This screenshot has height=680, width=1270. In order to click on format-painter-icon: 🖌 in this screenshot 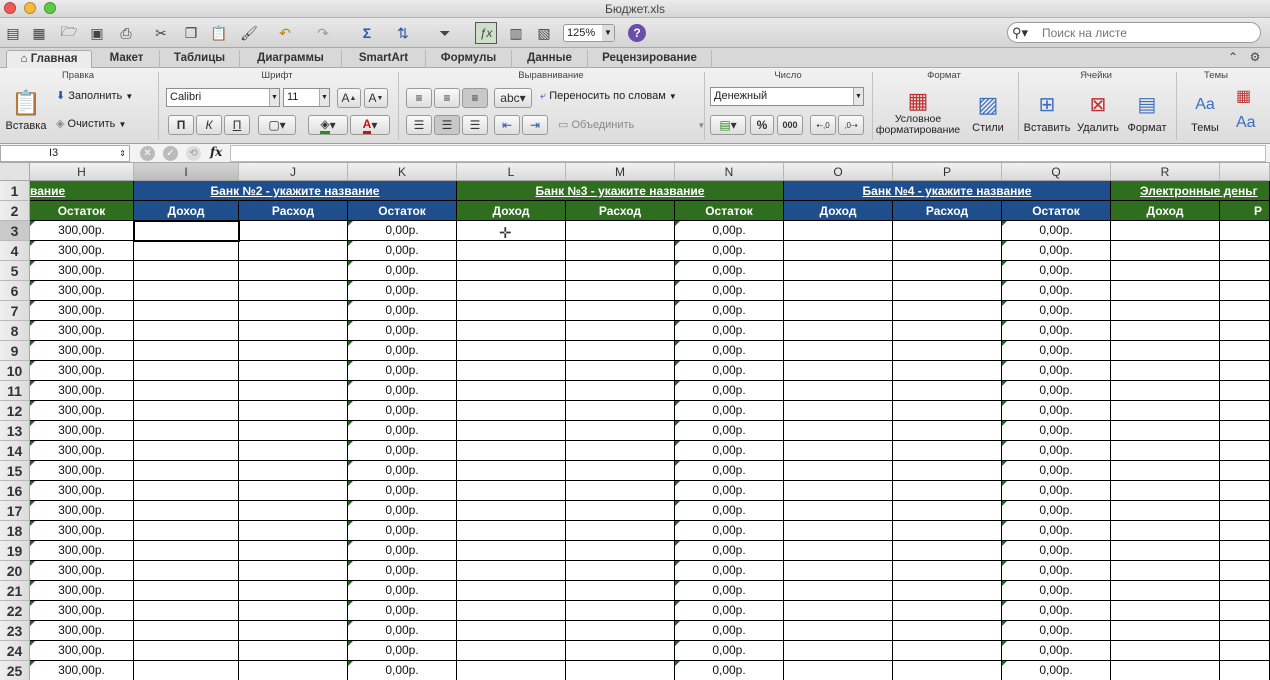, I will do `click(249, 33)`.